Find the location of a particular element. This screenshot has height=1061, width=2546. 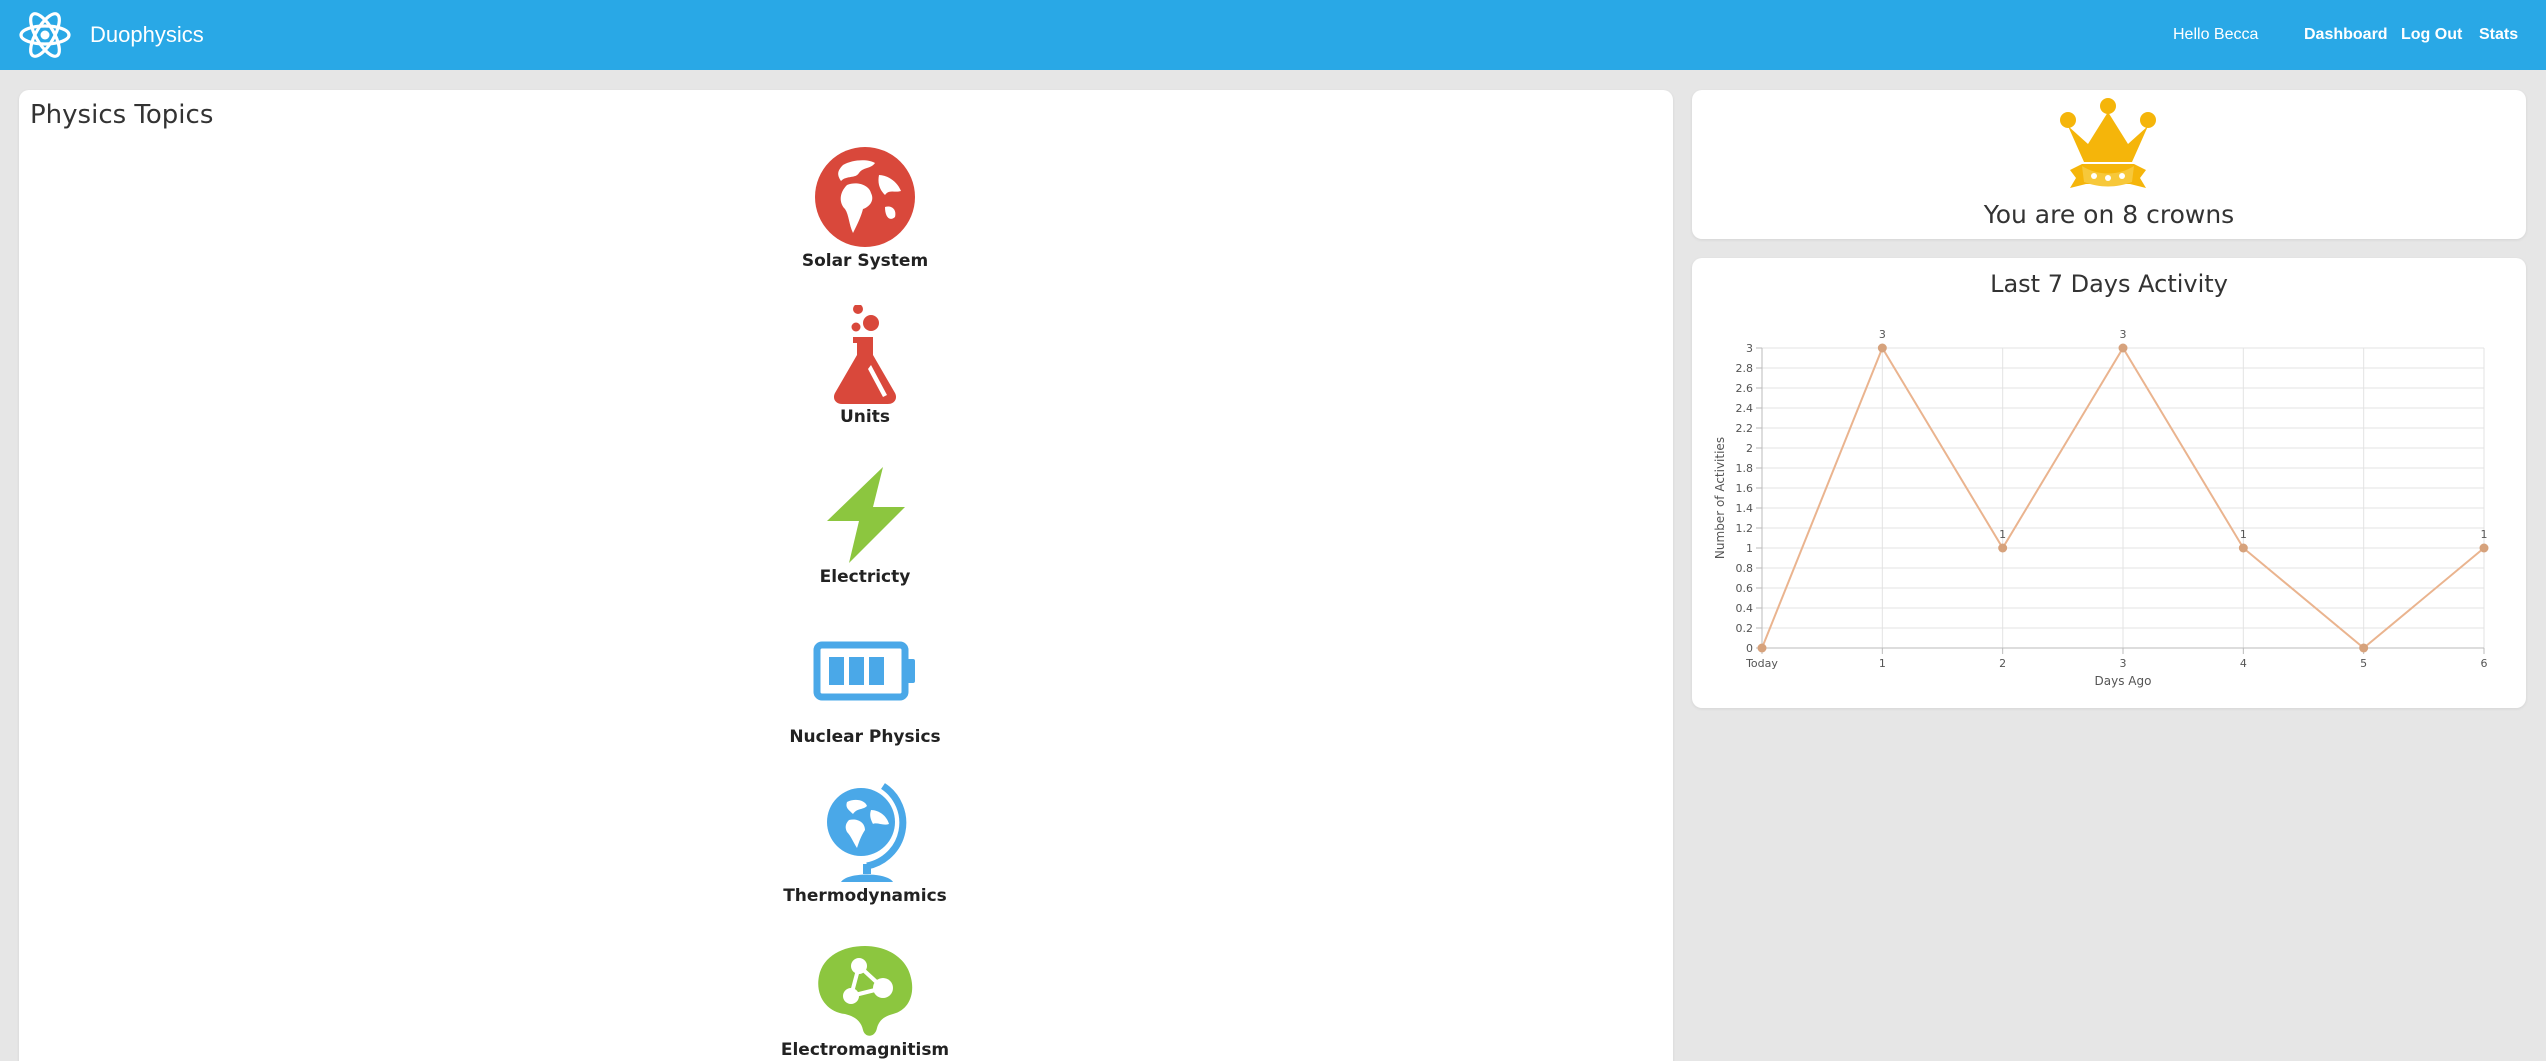

crown-icon is located at coordinates (2108, 143).